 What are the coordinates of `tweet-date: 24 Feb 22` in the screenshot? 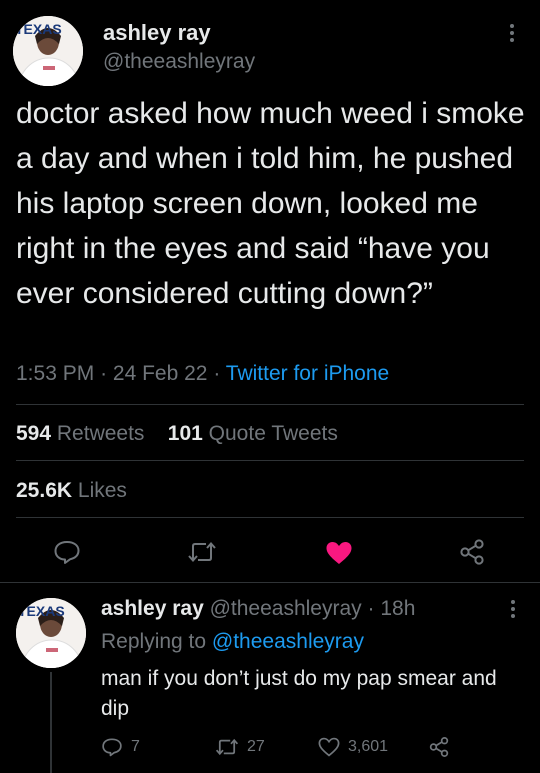 It's located at (160, 373).